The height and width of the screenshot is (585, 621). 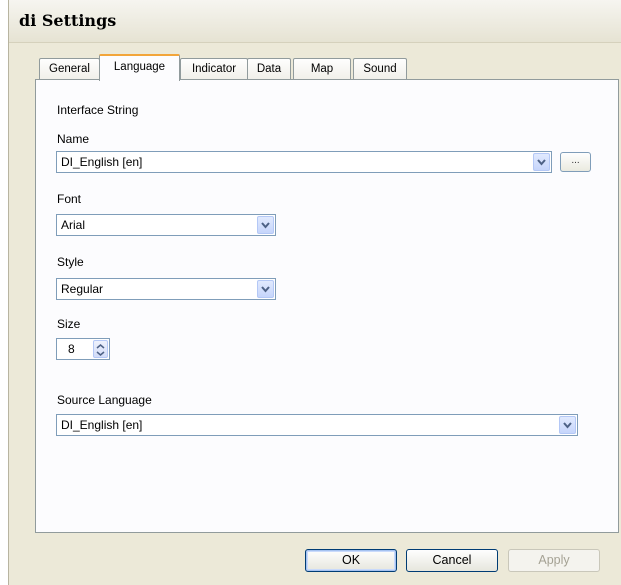 What do you see at coordinates (70, 262) in the screenshot?
I see `style-label: Style` at bounding box center [70, 262].